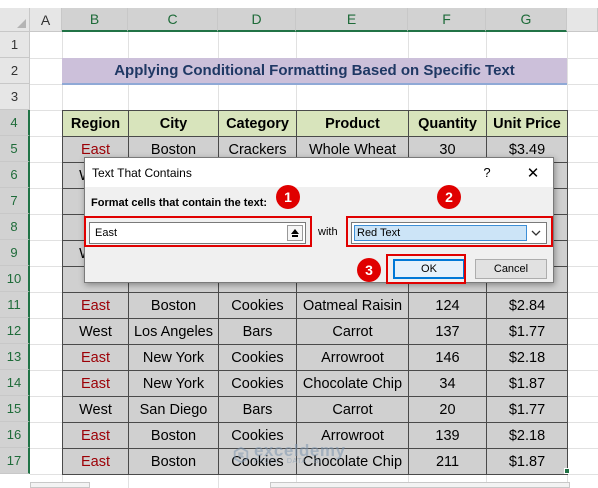  What do you see at coordinates (173, 331) in the screenshot?
I see `table-cell: Los Angeles` at bounding box center [173, 331].